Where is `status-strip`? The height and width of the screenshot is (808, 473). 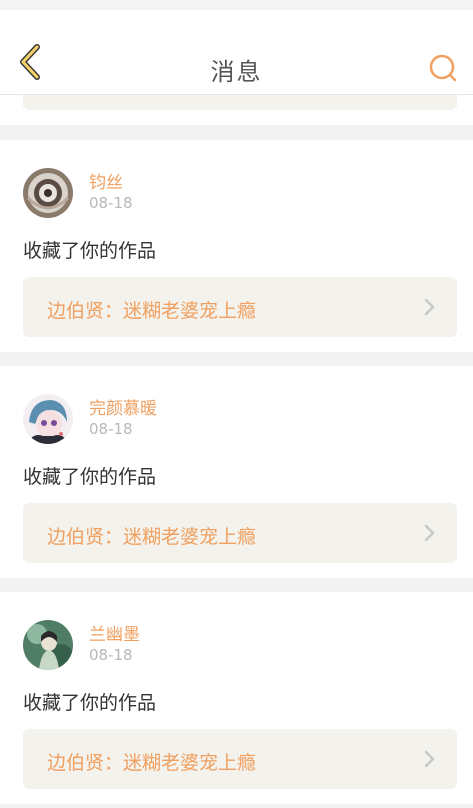
status-strip is located at coordinates (236, 5).